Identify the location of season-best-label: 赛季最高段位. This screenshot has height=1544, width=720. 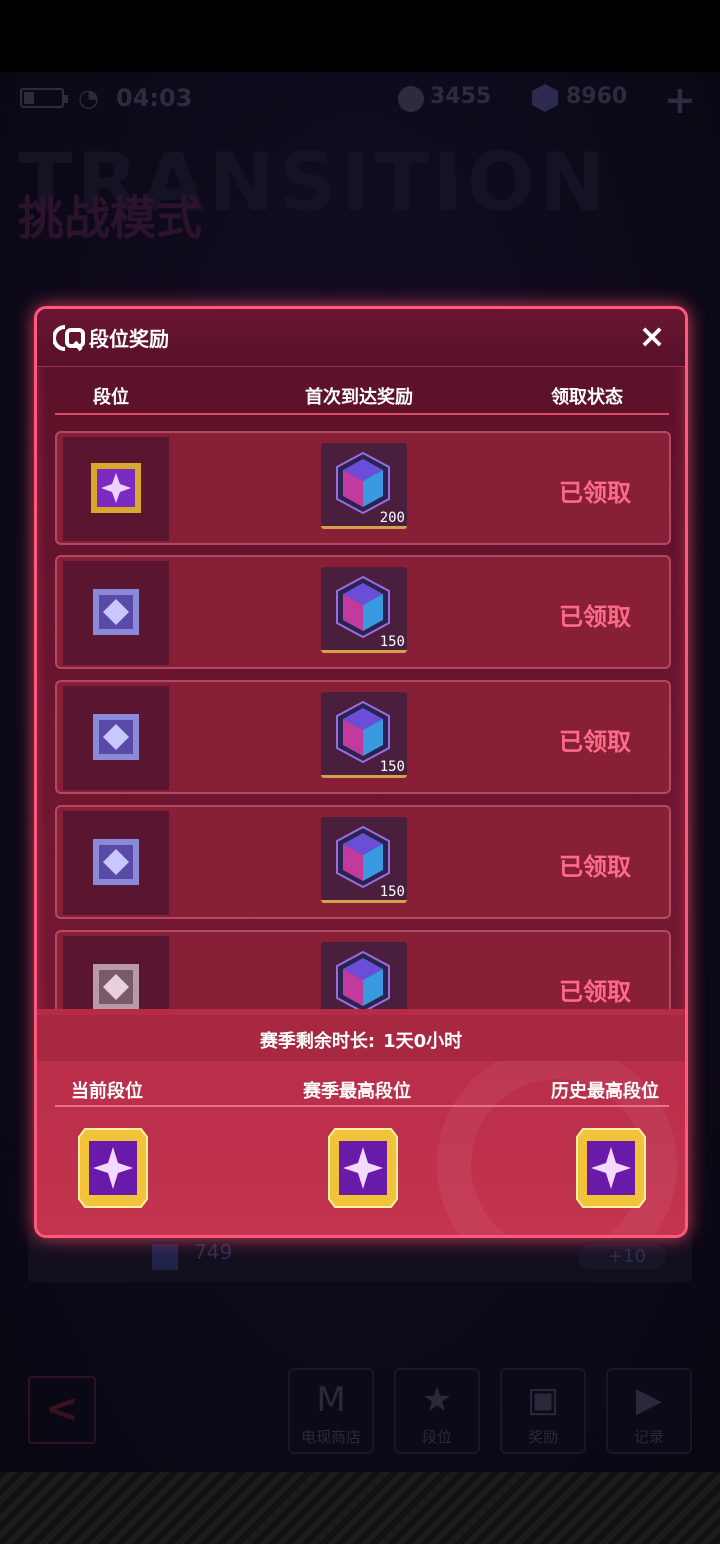
(357, 1091).